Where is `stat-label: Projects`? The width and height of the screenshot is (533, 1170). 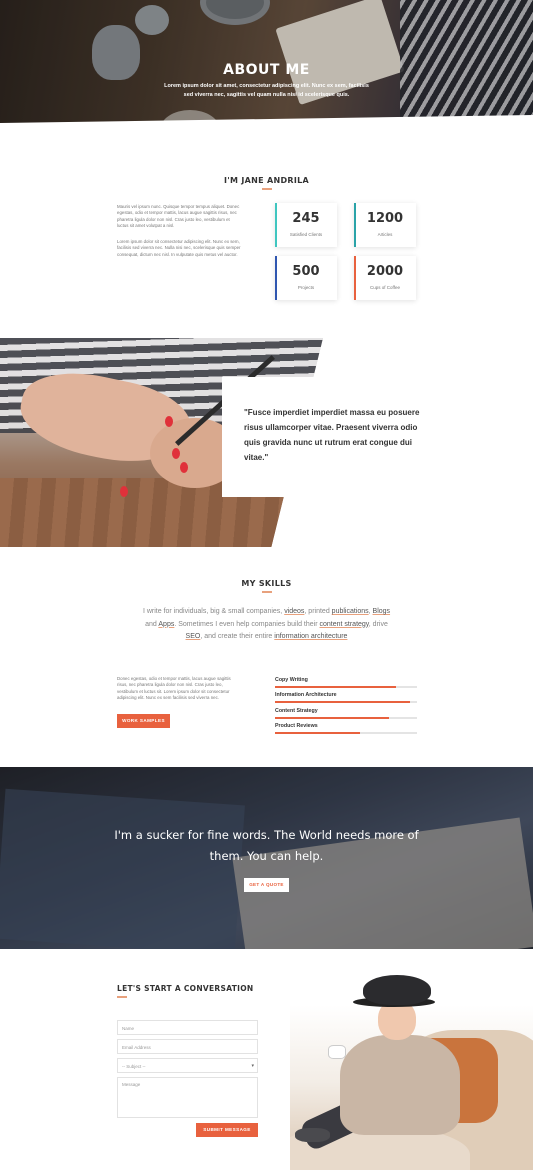
stat-label: Projects is located at coordinates (306, 287).